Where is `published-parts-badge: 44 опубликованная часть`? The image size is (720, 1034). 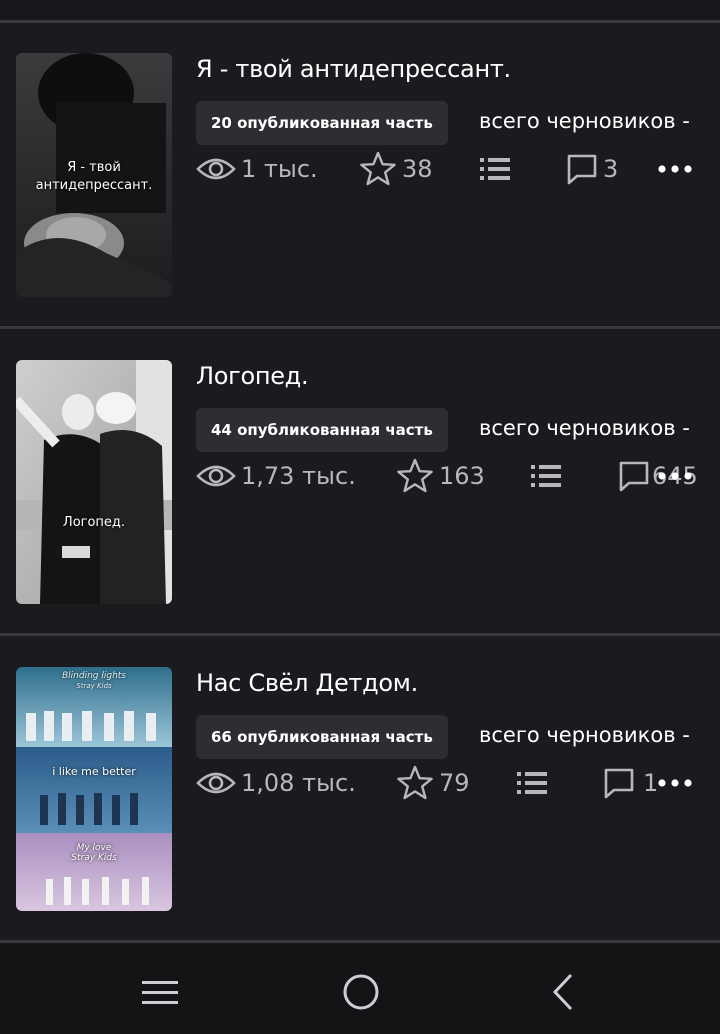 published-parts-badge: 44 опубликованная часть is located at coordinates (322, 430).